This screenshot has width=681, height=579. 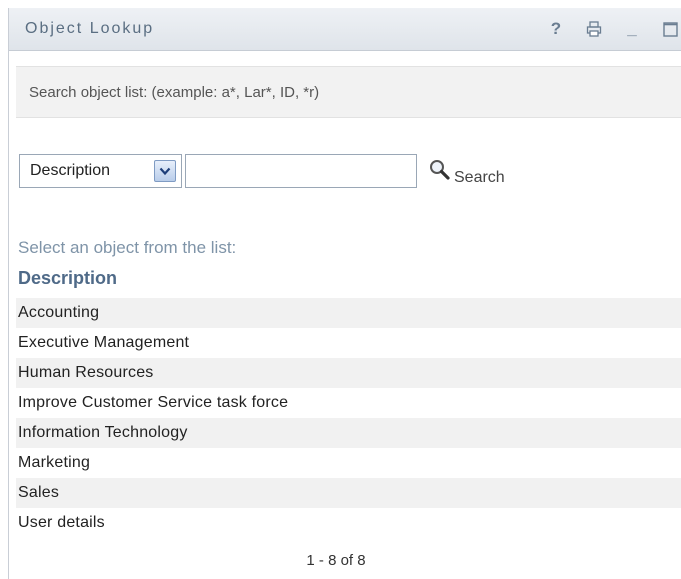 I want to click on list-item: Information Technology, so click(x=348, y=433).